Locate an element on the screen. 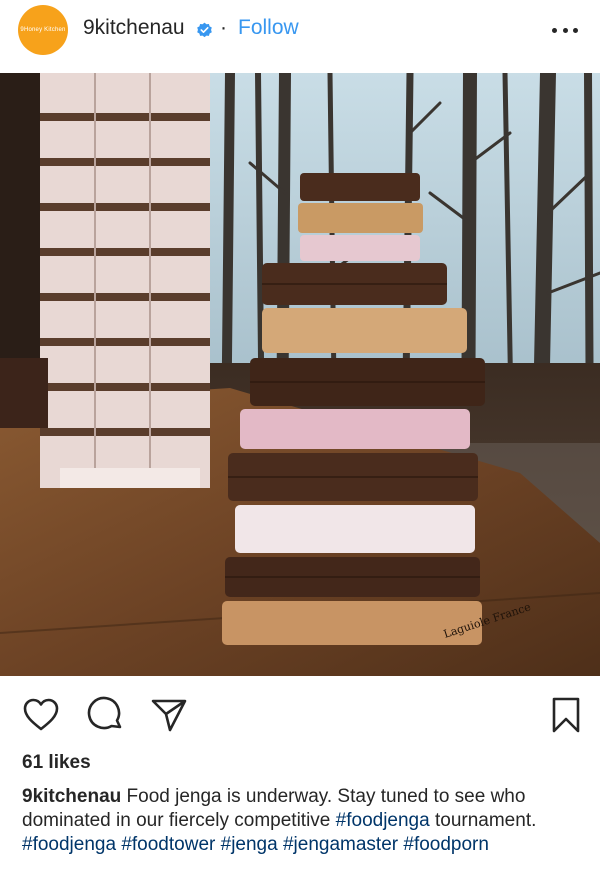  share-icon is located at coordinates (169, 715).